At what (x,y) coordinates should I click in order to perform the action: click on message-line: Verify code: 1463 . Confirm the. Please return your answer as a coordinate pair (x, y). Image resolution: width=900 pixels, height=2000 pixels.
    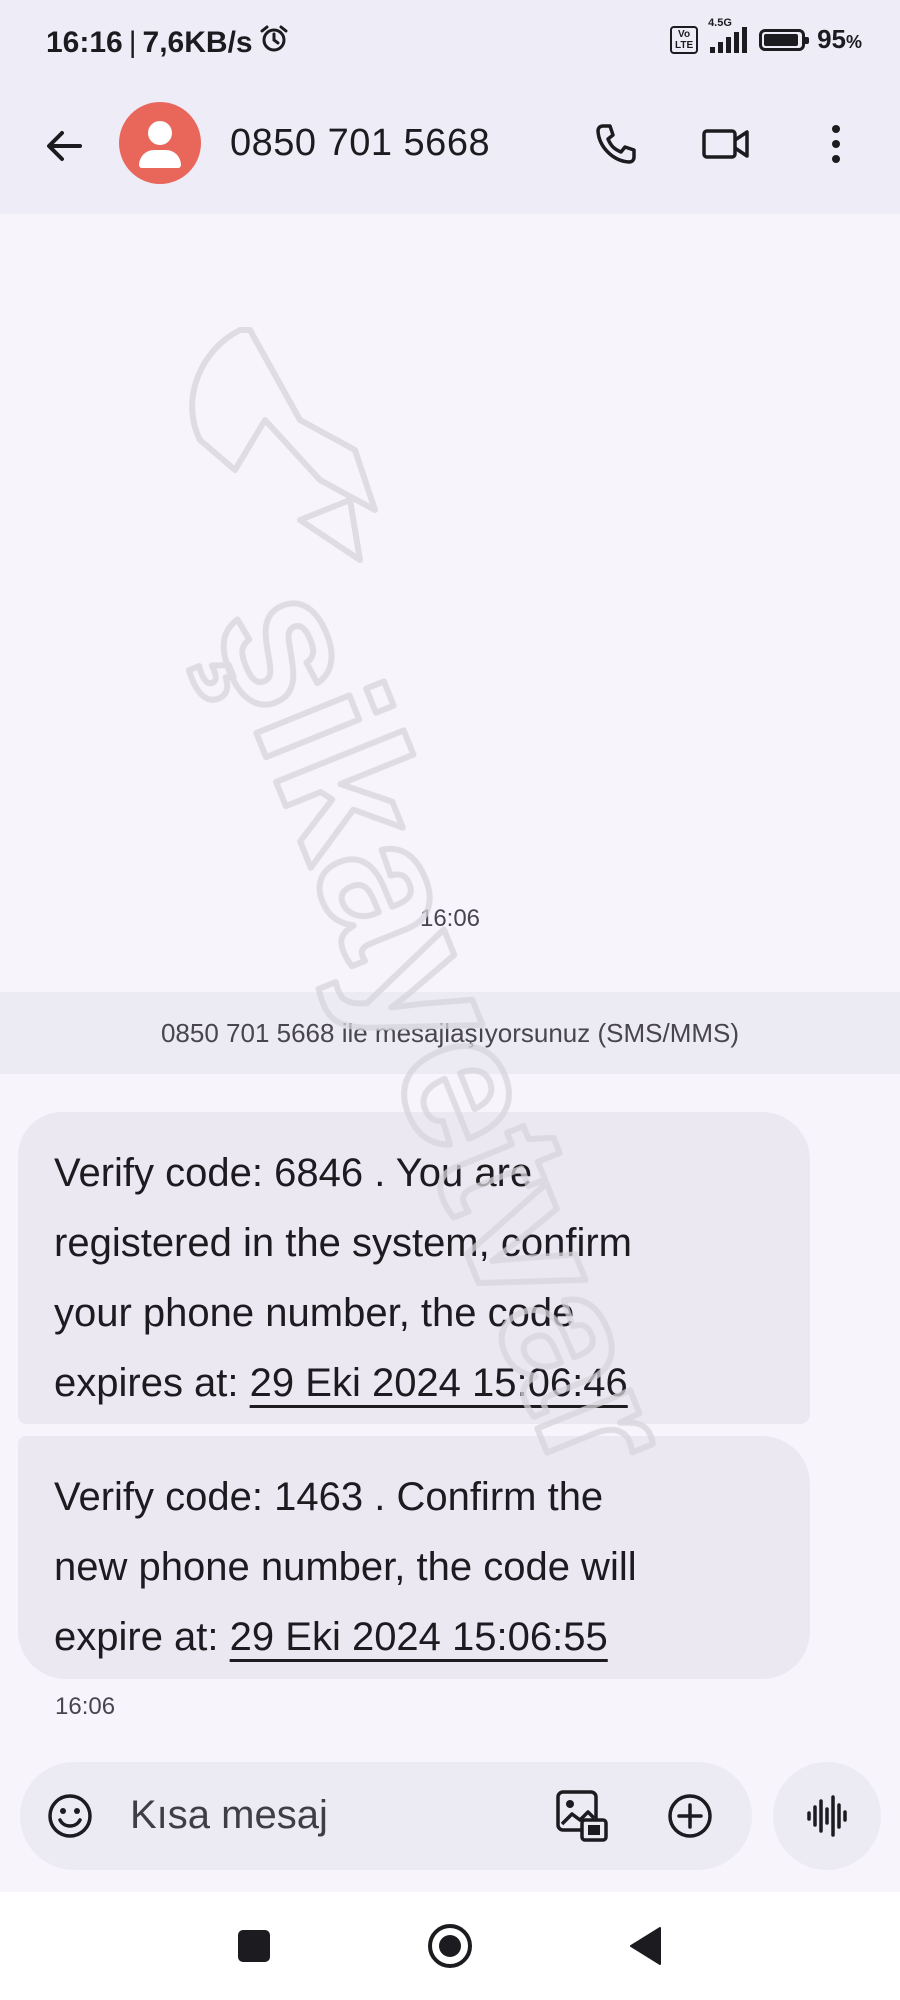
    Looking at the image, I should click on (329, 1497).